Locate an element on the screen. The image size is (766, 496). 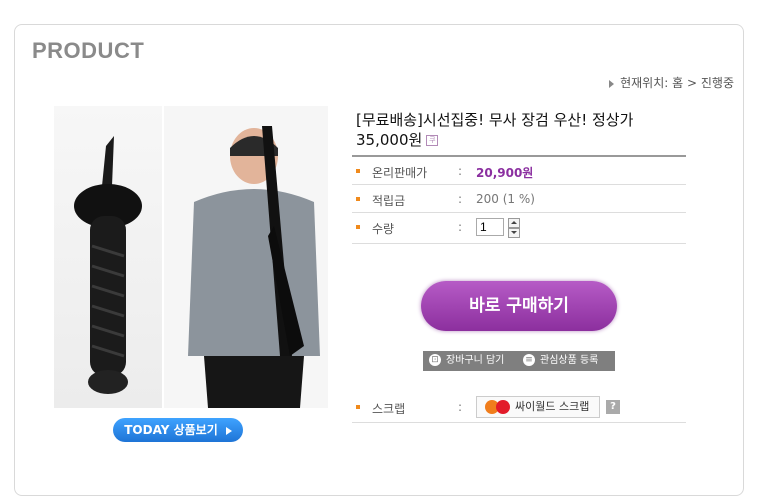
quantity-row: 수량 : is located at coordinates (519, 228).